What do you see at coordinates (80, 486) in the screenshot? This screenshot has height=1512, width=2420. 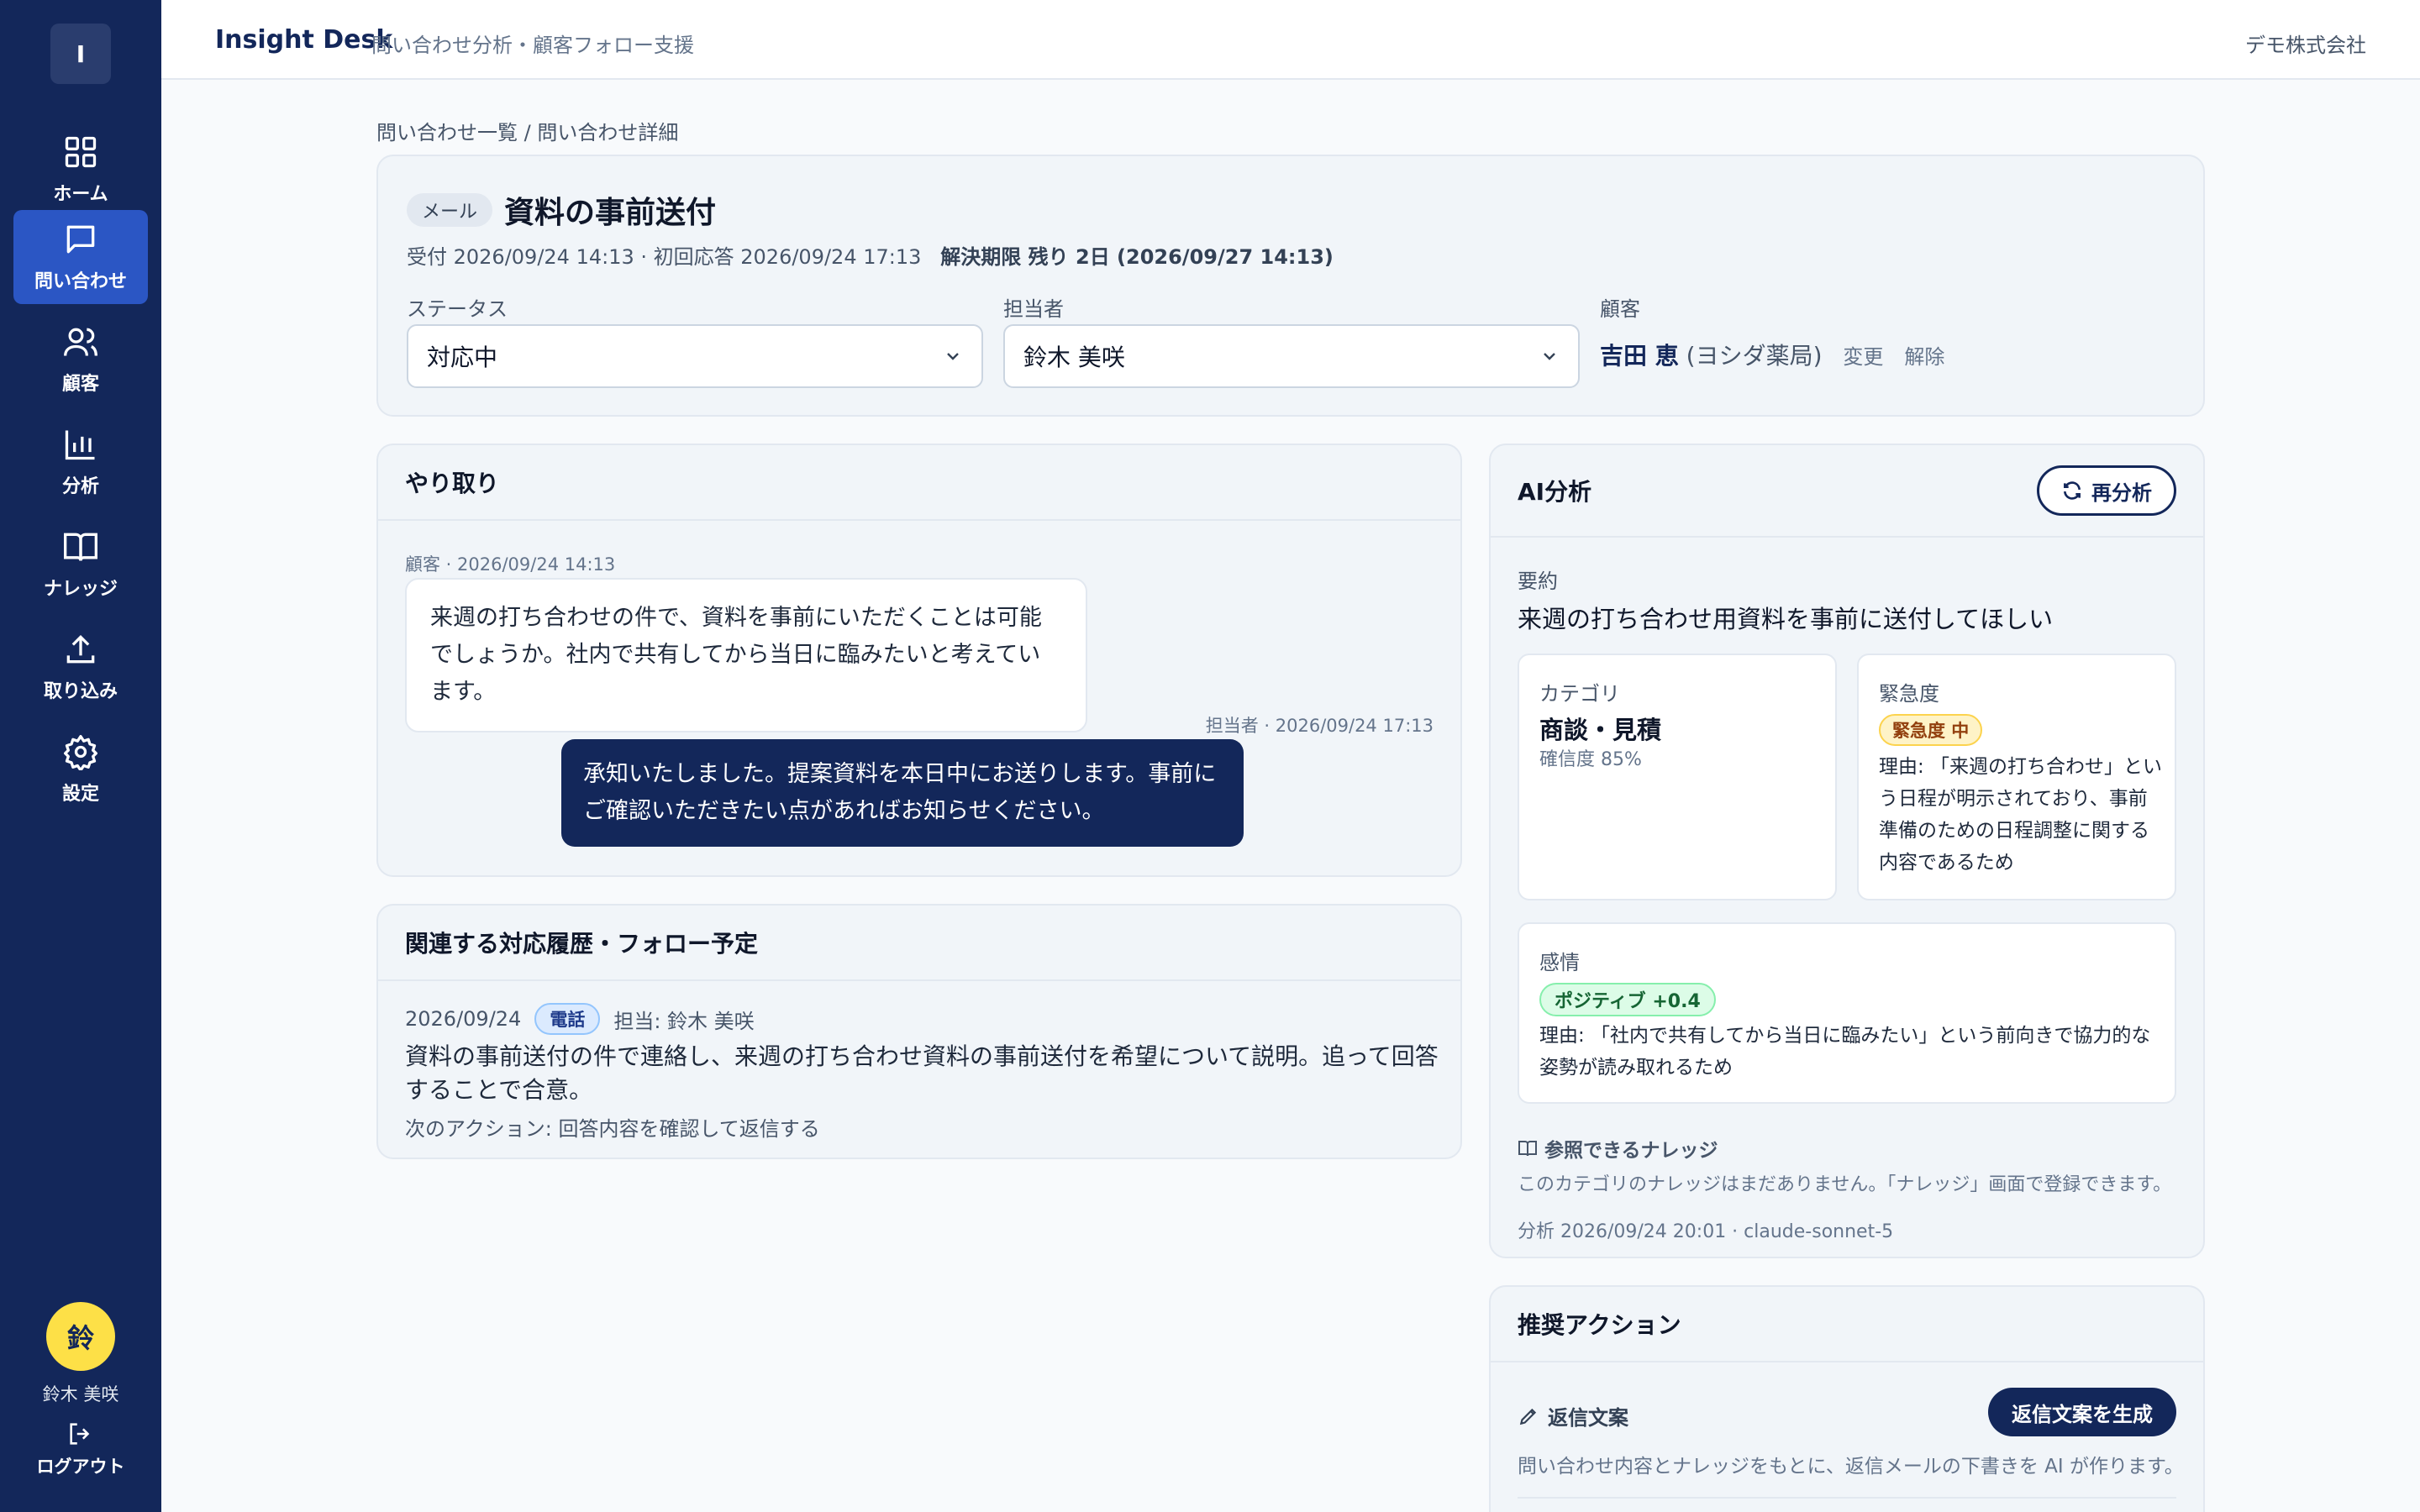 I see `nav-label: 分析` at bounding box center [80, 486].